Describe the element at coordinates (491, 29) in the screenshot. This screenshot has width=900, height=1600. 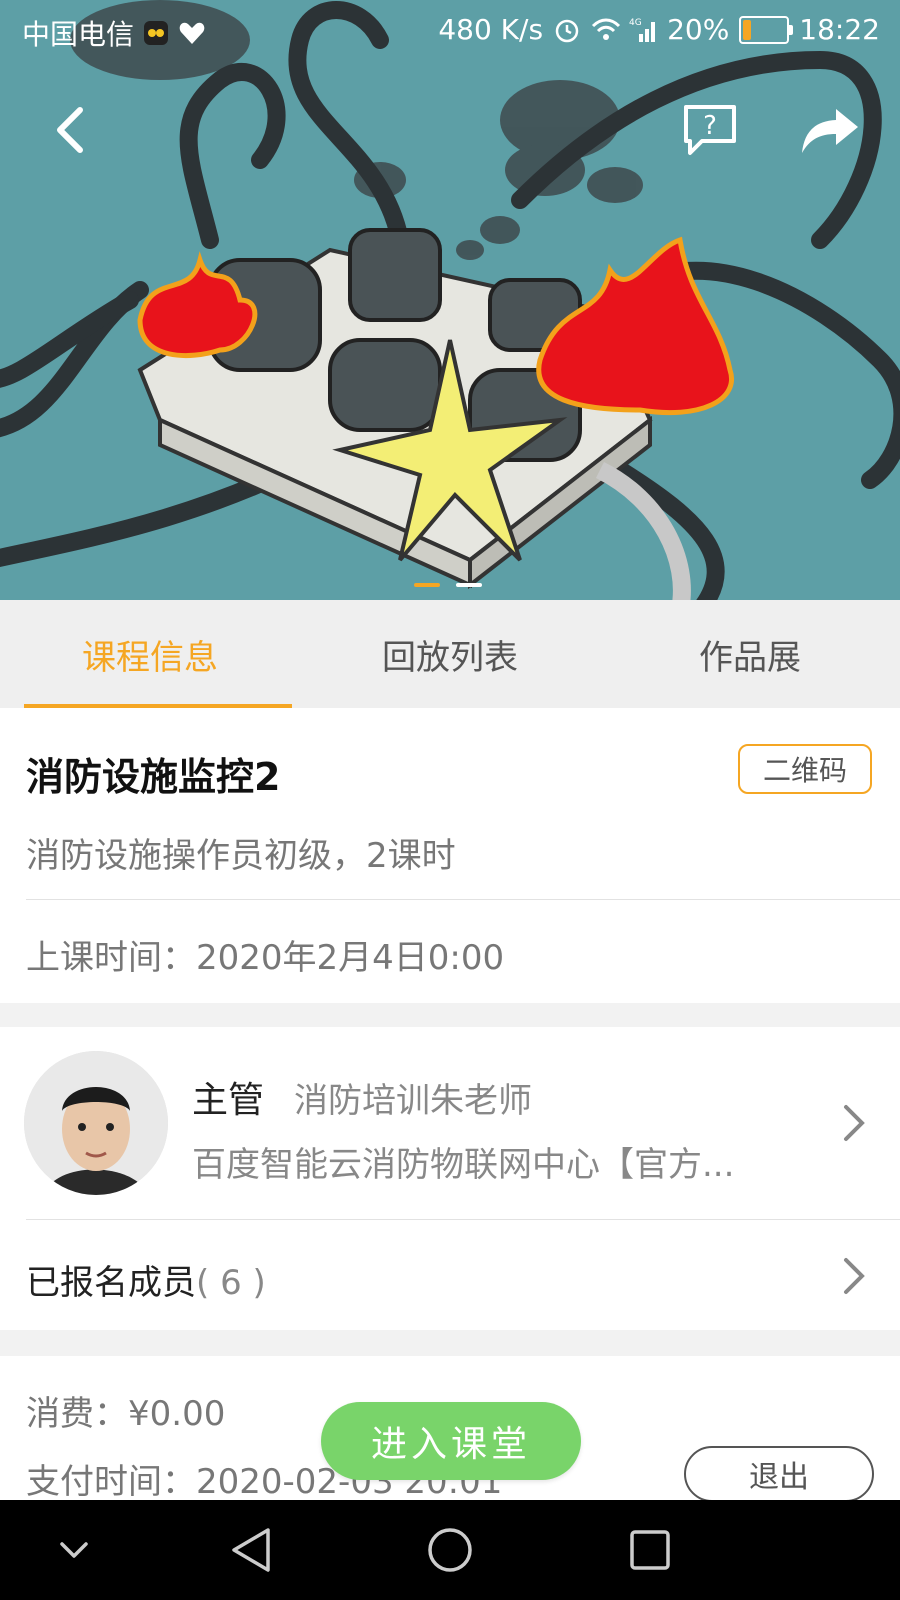
I see `network-speed: 480 K/s` at that location.